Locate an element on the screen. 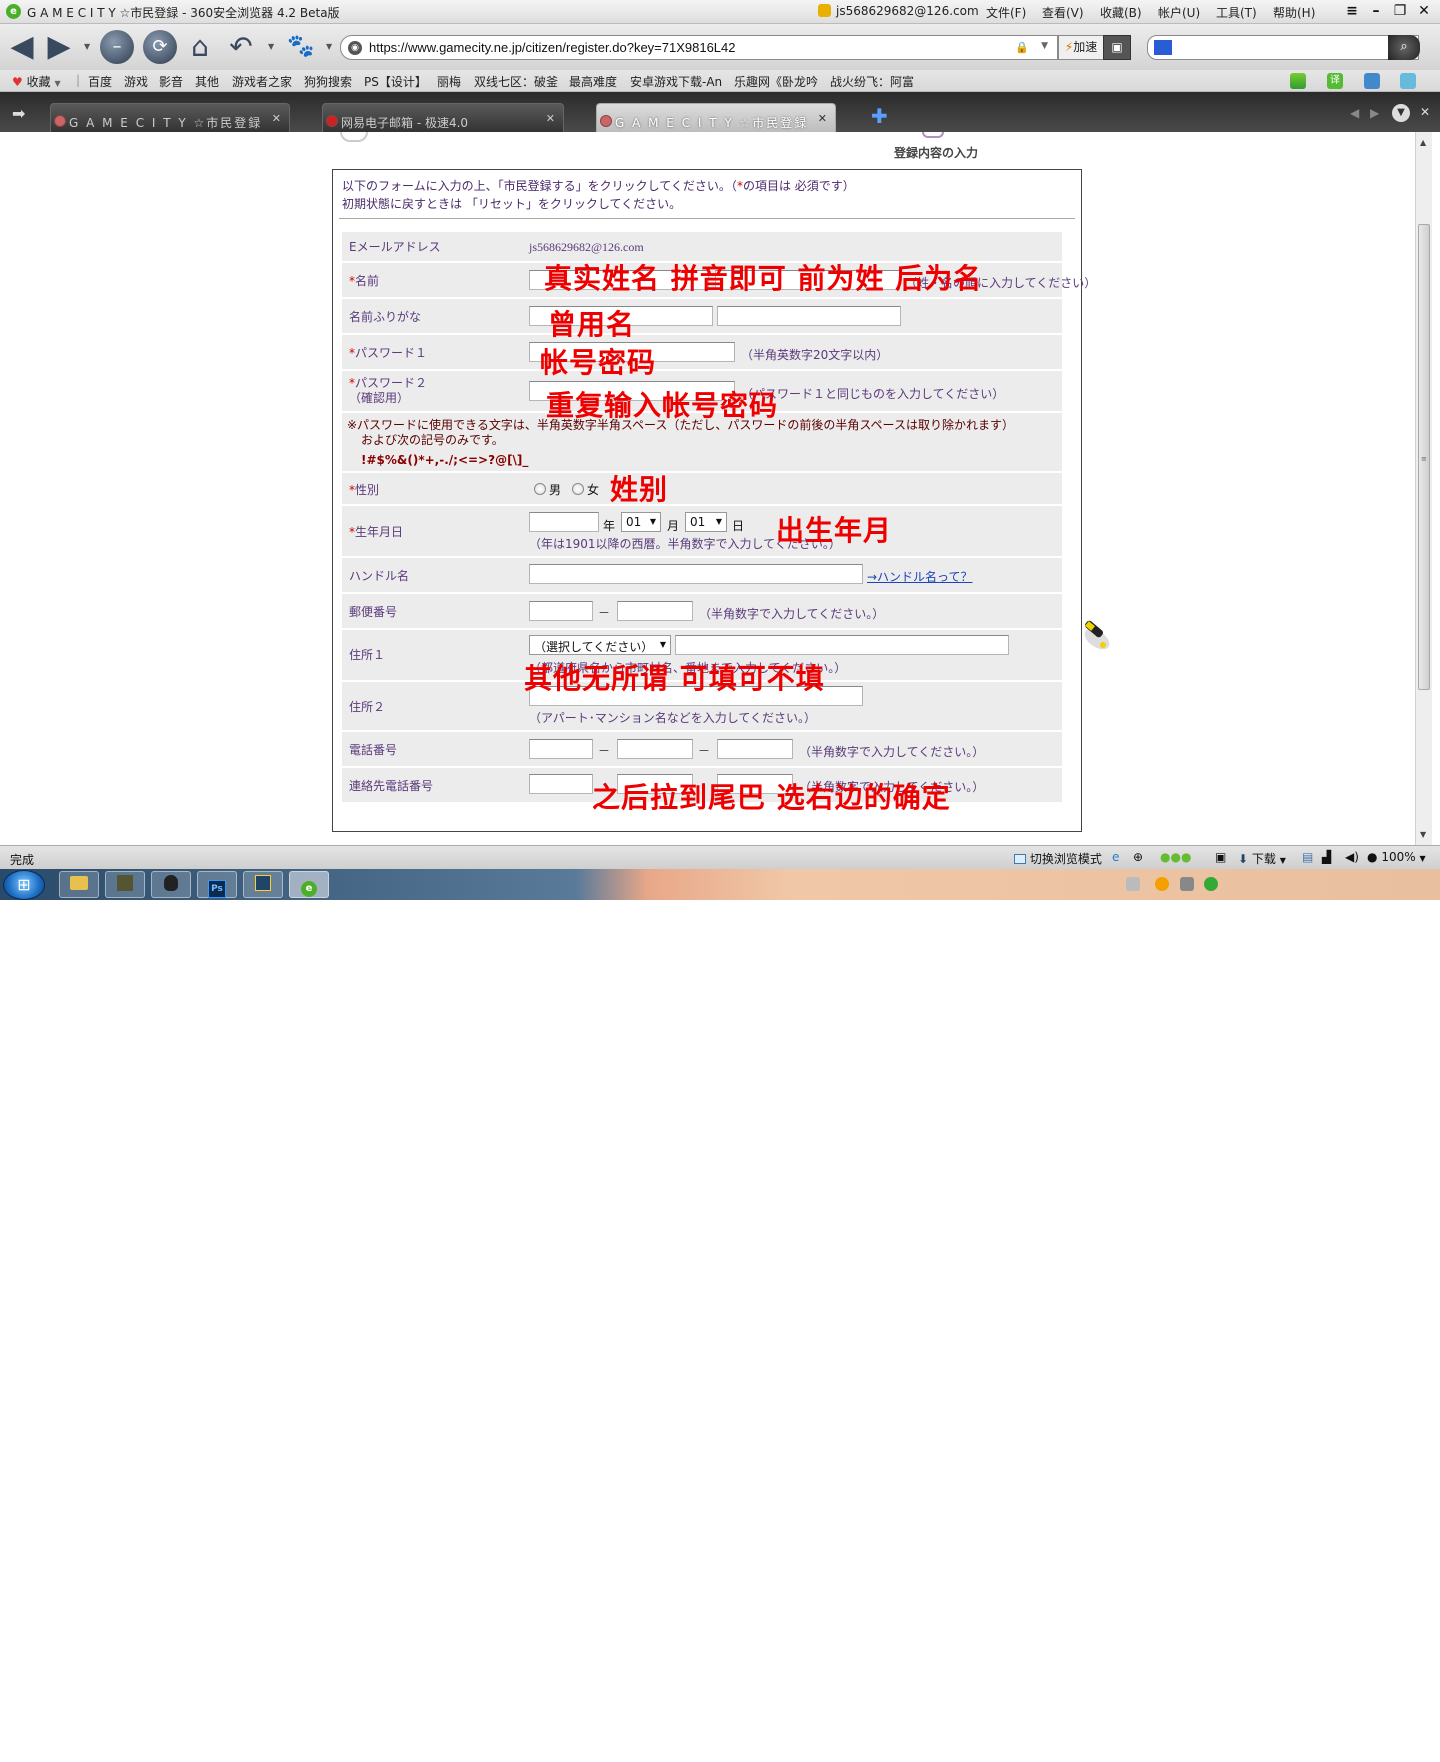  tab-gamecity-1: G A M E C I T Y ☆市民登録 ✕ is located at coordinates (170, 117).